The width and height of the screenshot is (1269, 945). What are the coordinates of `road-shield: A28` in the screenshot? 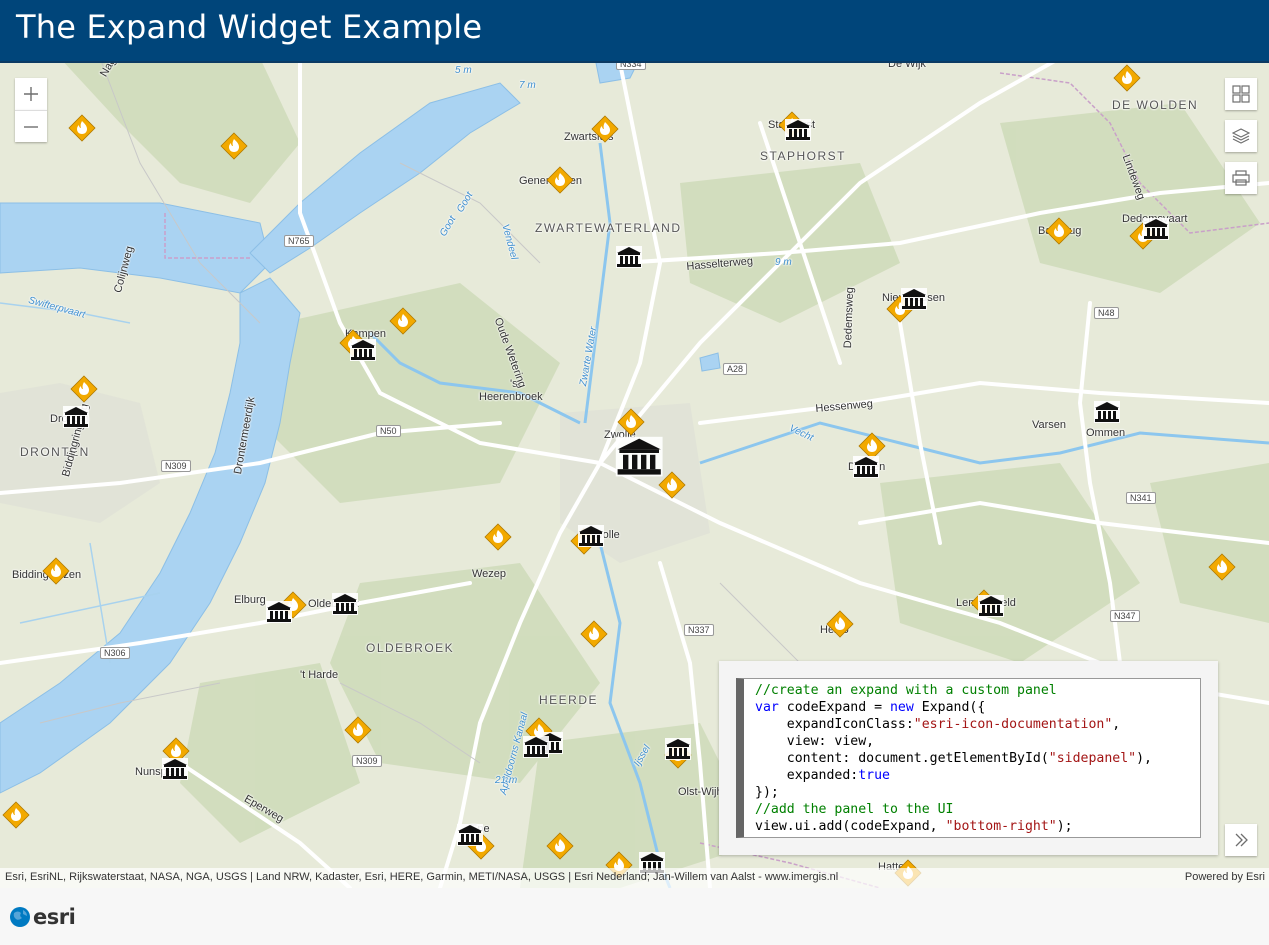 It's located at (735, 369).